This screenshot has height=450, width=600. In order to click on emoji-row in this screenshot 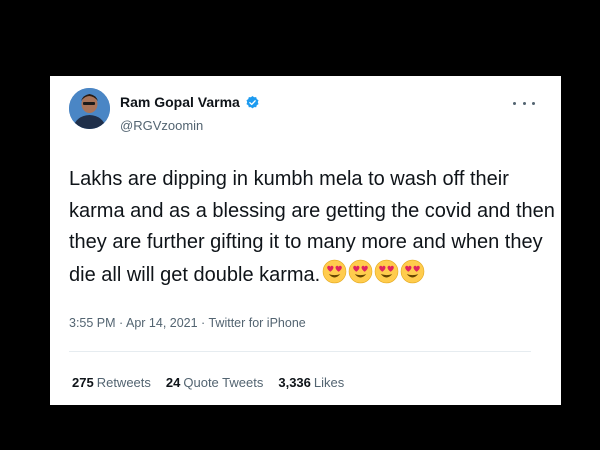, I will do `click(373, 271)`.